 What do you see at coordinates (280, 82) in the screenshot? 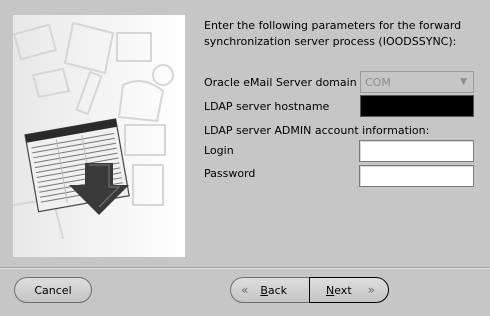
I see `domain-label: Oracle eMail Server domain` at bounding box center [280, 82].